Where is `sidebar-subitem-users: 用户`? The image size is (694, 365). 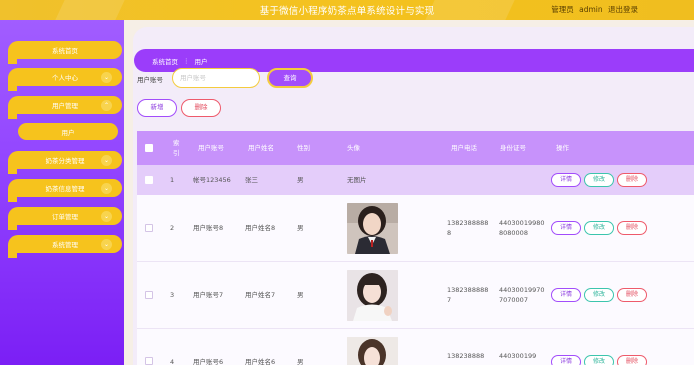 sidebar-subitem-users: 用户 is located at coordinates (68, 131).